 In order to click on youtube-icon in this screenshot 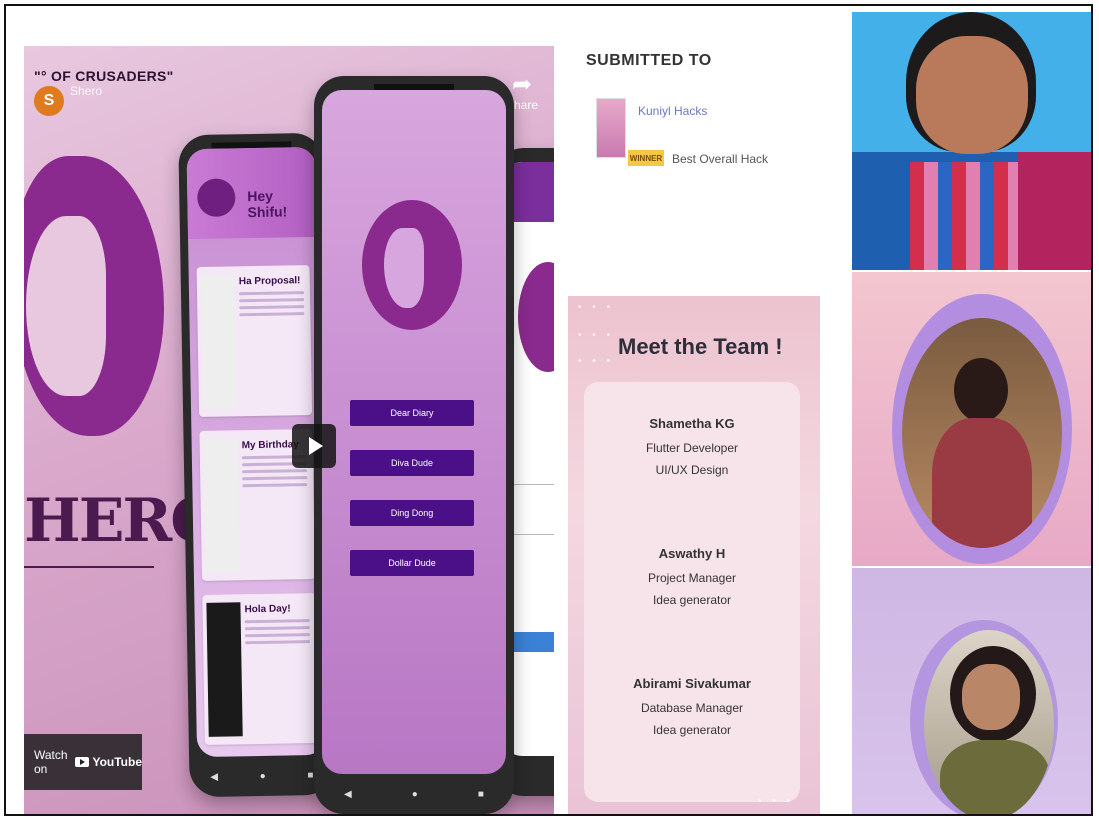, I will do `click(82, 762)`.